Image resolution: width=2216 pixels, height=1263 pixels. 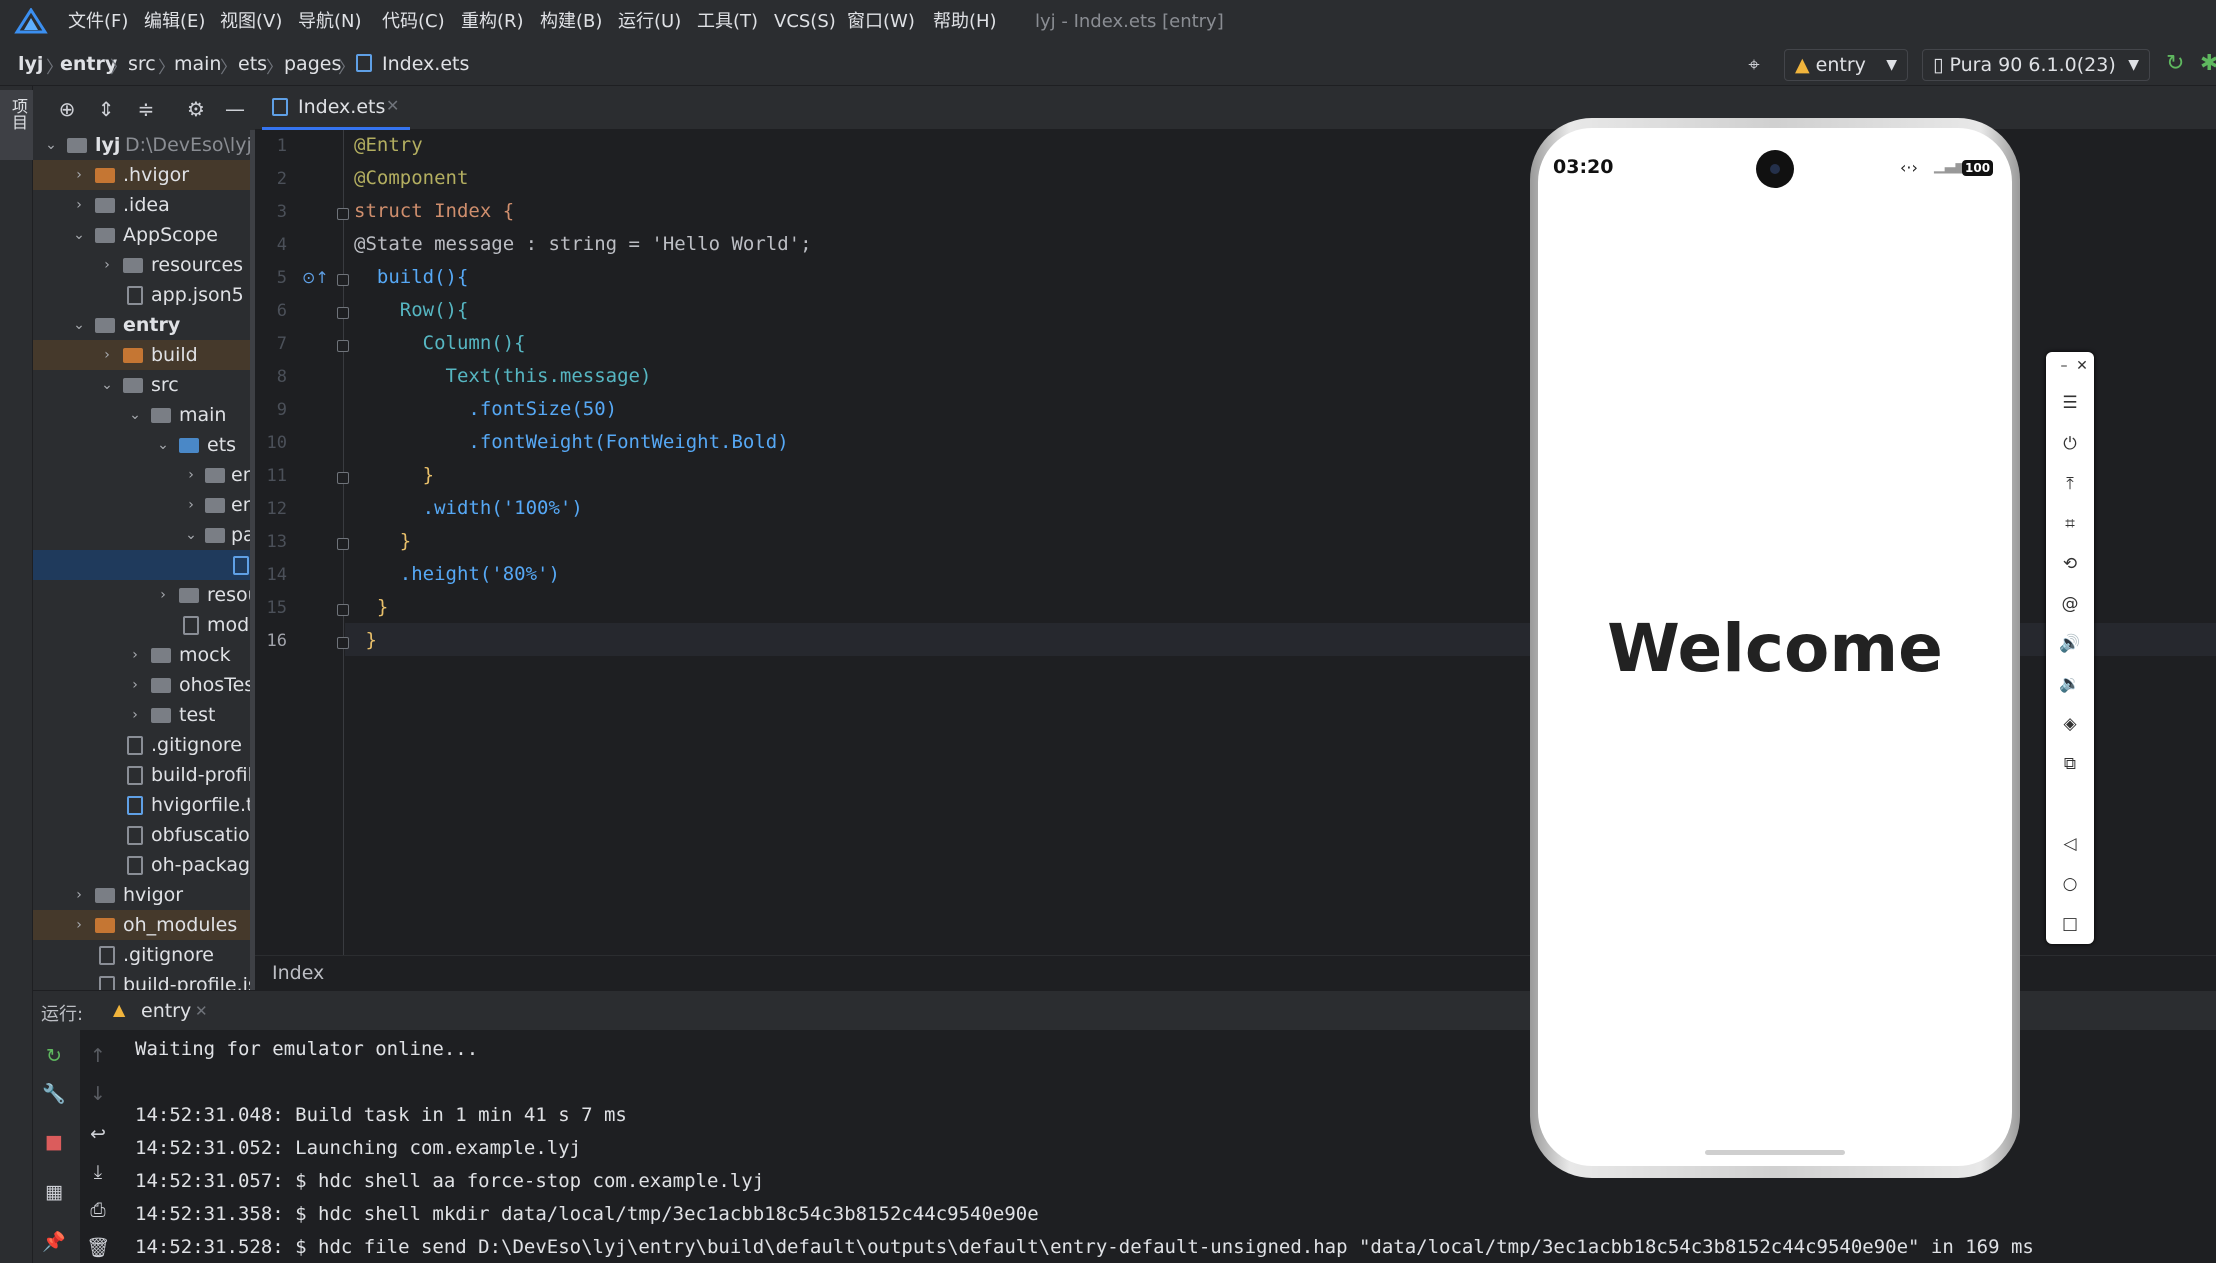 I want to click on tree-item-entryability: › en, so click(x=144, y=475).